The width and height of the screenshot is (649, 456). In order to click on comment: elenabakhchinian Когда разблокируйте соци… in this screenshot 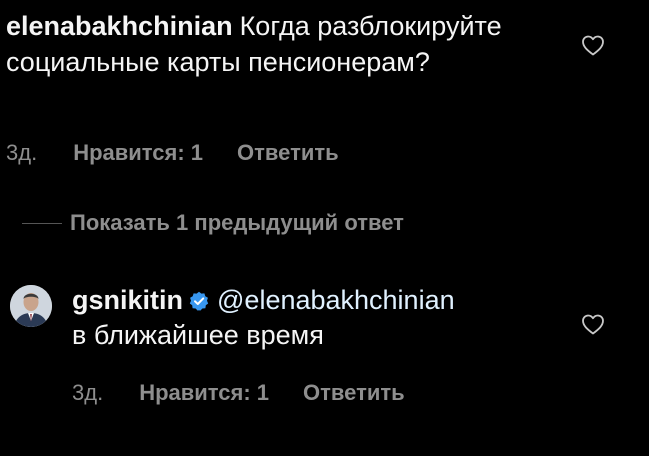, I will do `click(286, 44)`.